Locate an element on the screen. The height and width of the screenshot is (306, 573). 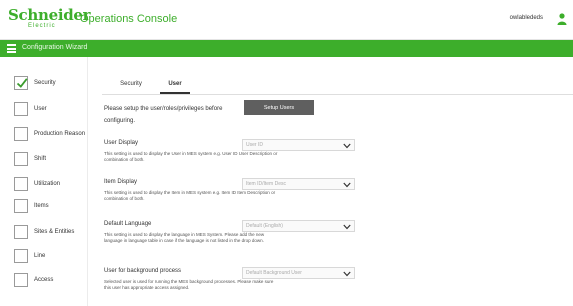
banner-title: Configuration Wizard is located at coordinates (55, 47).